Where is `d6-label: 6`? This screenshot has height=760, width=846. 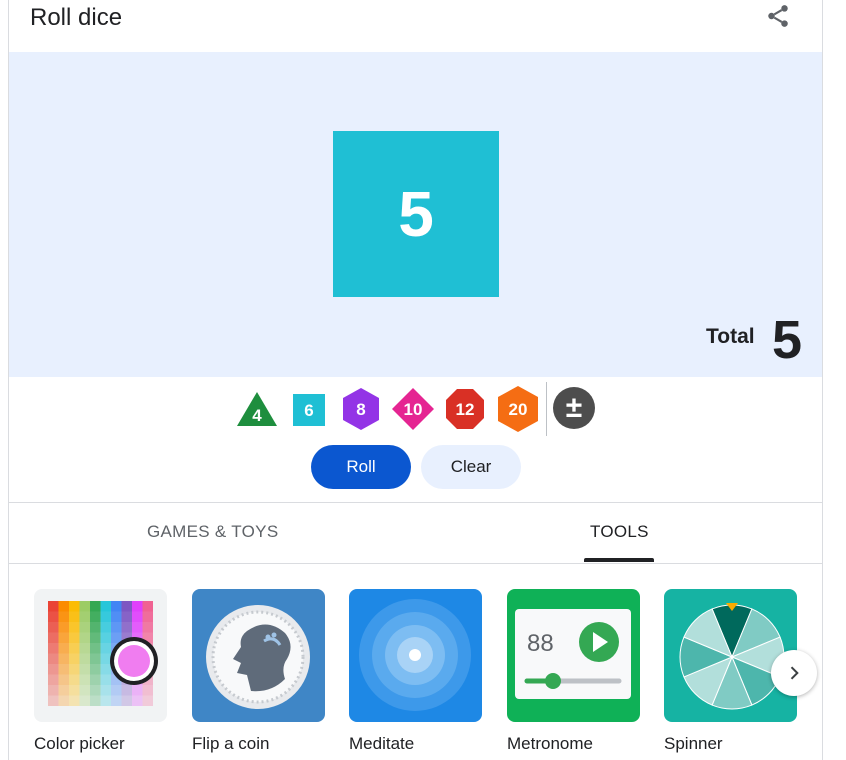
d6-label: 6 is located at coordinates (308, 410).